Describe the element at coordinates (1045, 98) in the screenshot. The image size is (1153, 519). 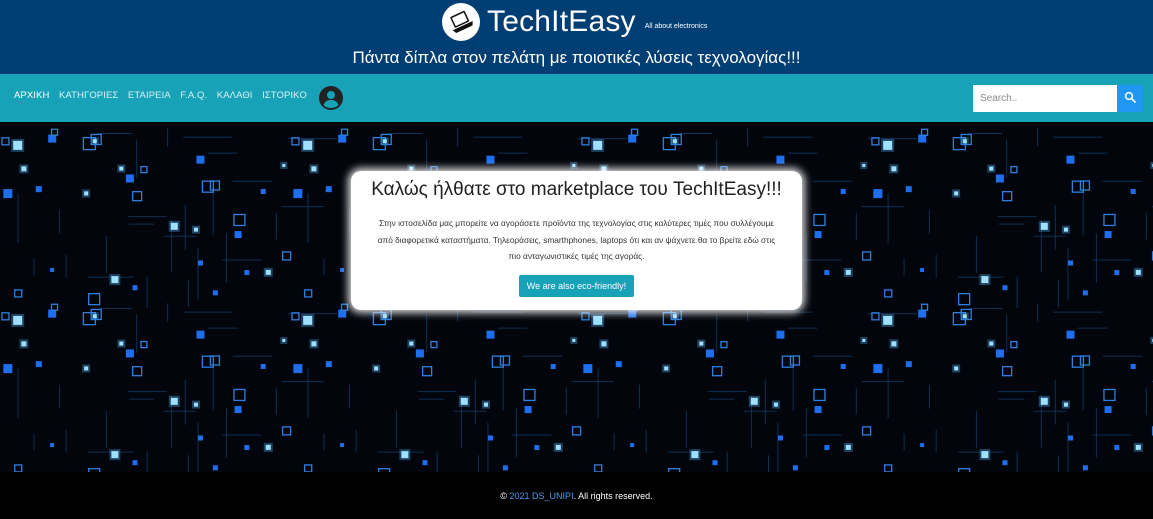
I see `search-input` at that location.